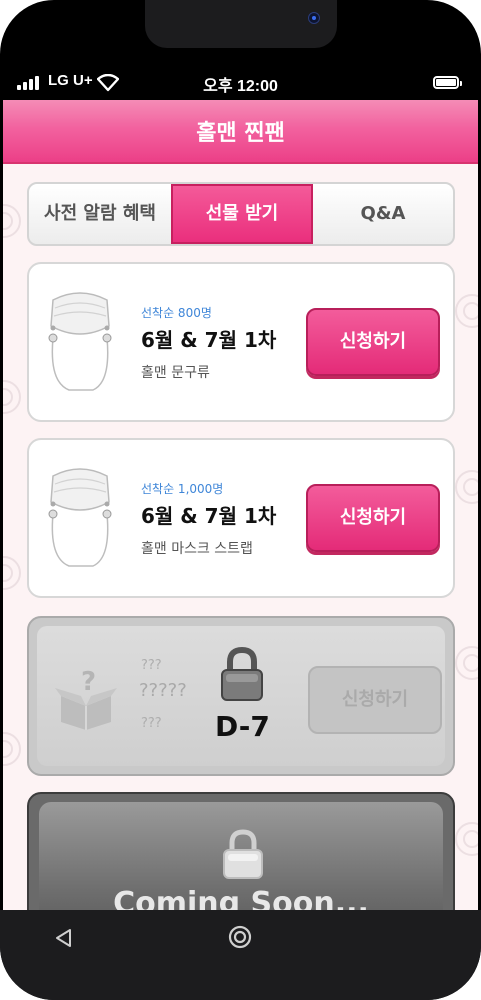 Image resolution: width=481 pixels, height=1000 pixels. I want to click on tab-receive-gift: 선물 받기, so click(242, 214).